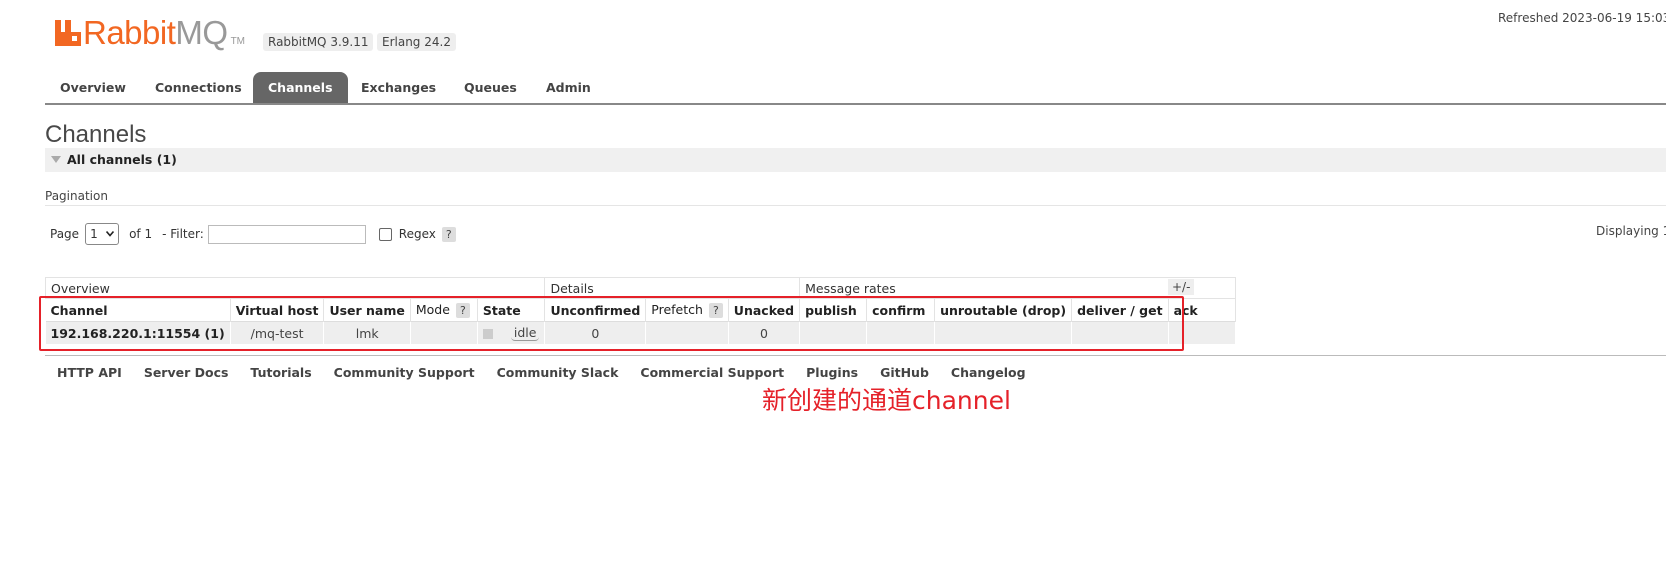  What do you see at coordinates (855, 160) in the screenshot?
I see `all-channels-toggle: All channels (1)` at bounding box center [855, 160].